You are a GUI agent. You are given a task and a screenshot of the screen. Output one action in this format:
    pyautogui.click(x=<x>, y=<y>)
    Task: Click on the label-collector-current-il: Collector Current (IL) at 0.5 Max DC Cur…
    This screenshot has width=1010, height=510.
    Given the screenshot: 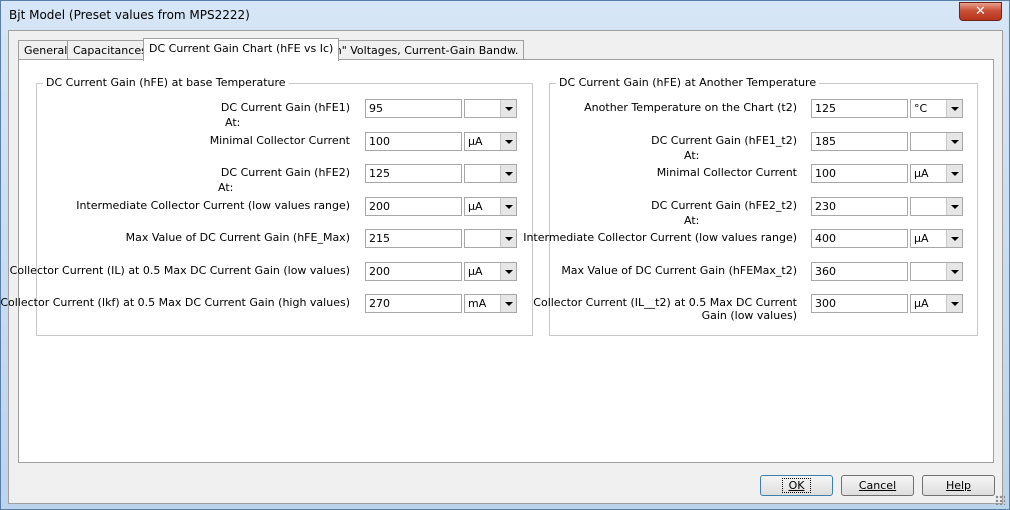 What is the action you would take?
    pyautogui.click(x=179, y=270)
    